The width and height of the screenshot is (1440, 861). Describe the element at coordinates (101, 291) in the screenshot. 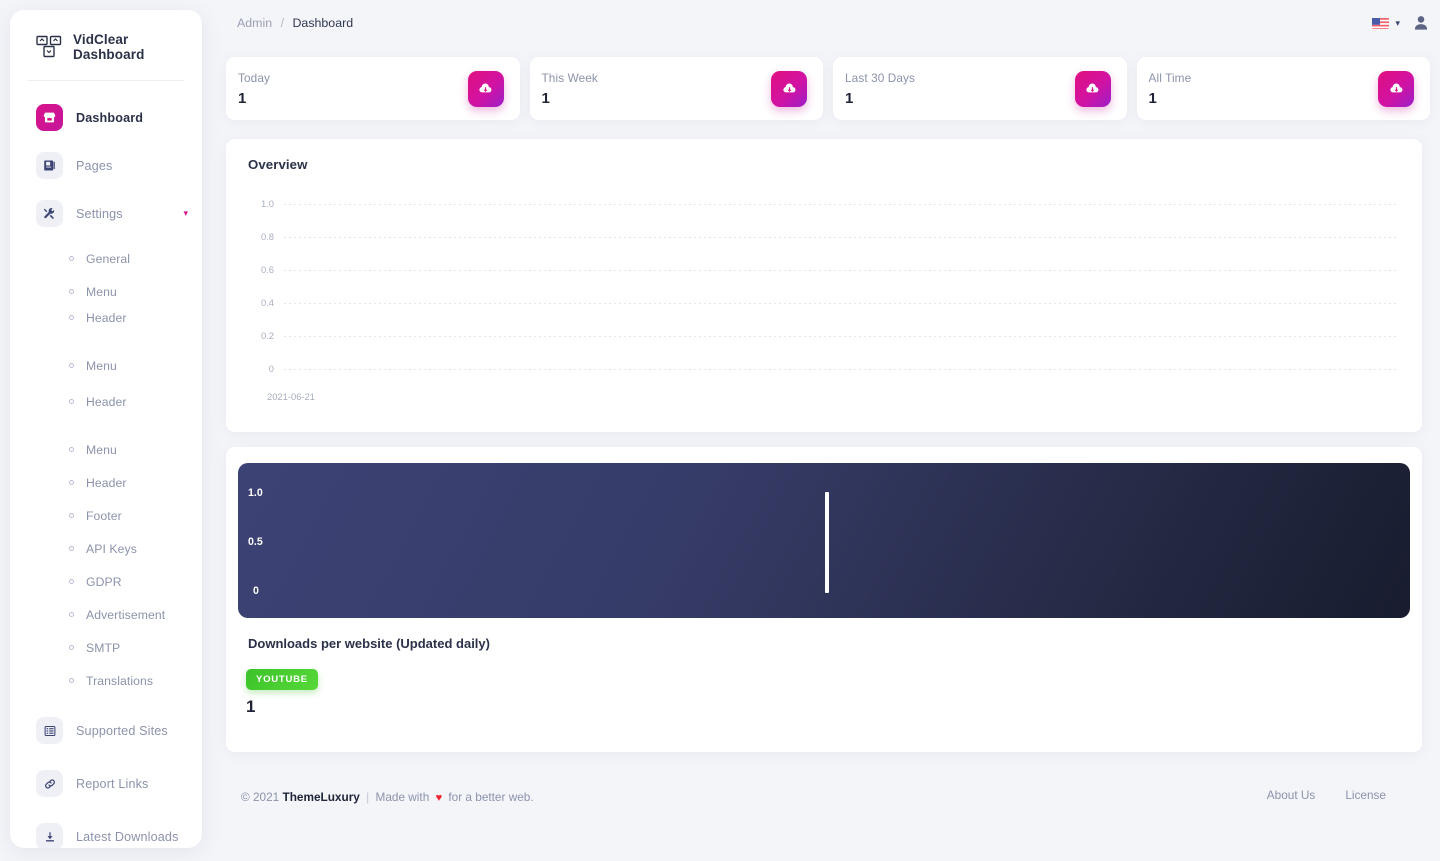

I see `submenu-label: Menu` at that location.